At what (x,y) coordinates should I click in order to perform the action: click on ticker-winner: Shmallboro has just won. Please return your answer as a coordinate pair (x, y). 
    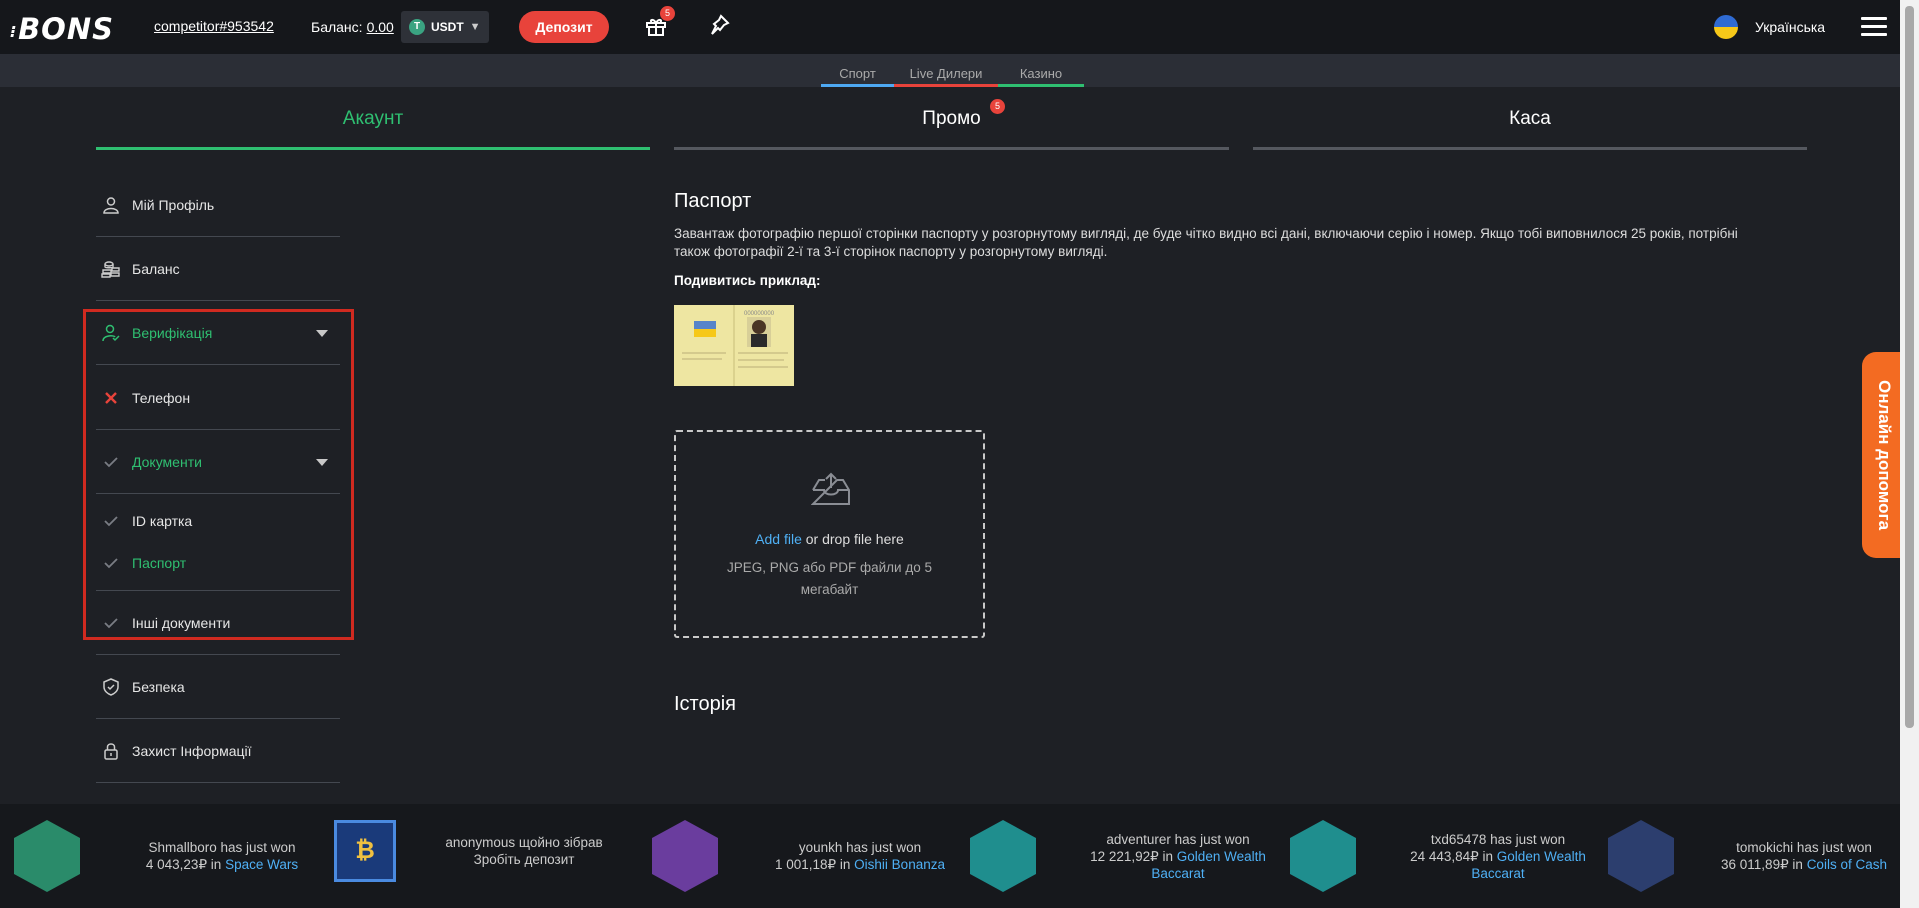
    Looking at the image, I should click on (222, 847).